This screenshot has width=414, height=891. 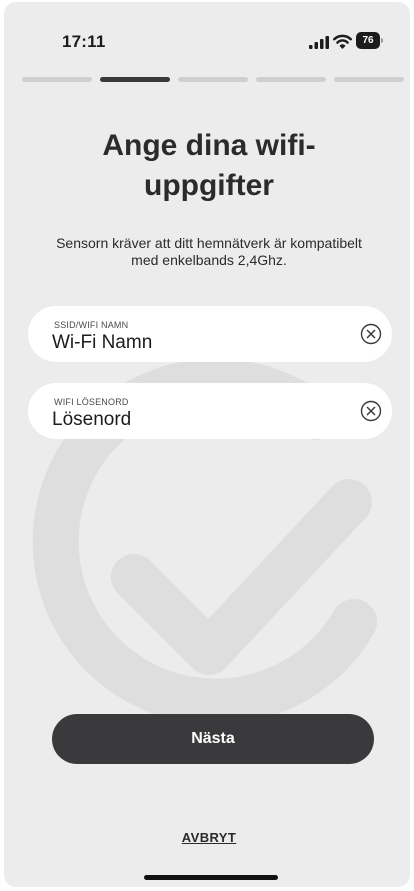 What do you see at coordinates (84, 41) in the screenshot?
I see `status-time: 17:11` at bounding box center [84, 41].